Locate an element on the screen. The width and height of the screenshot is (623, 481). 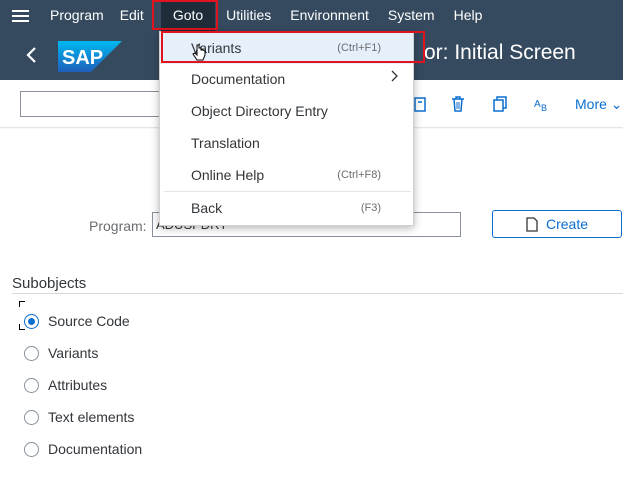
rename-icon: AB is located at coordinates (542, 104).